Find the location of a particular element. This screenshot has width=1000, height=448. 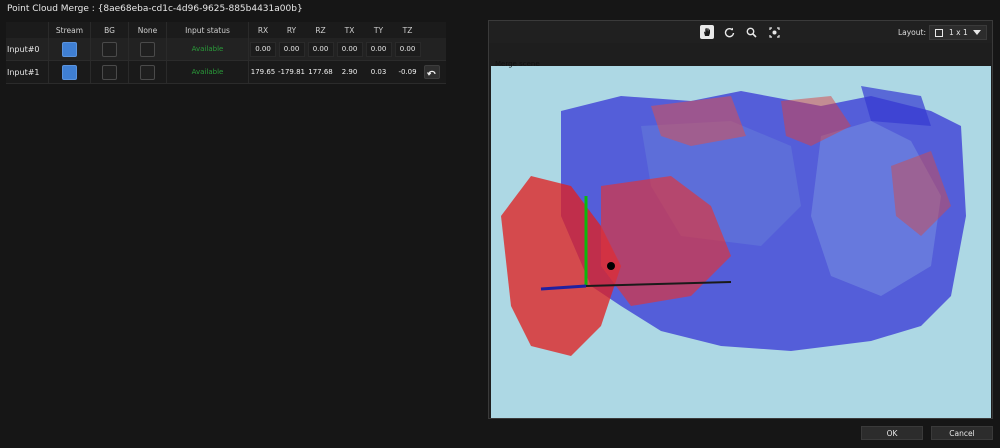

layout-dropdown: 1 x 1 is located at coordinates (958, 32).